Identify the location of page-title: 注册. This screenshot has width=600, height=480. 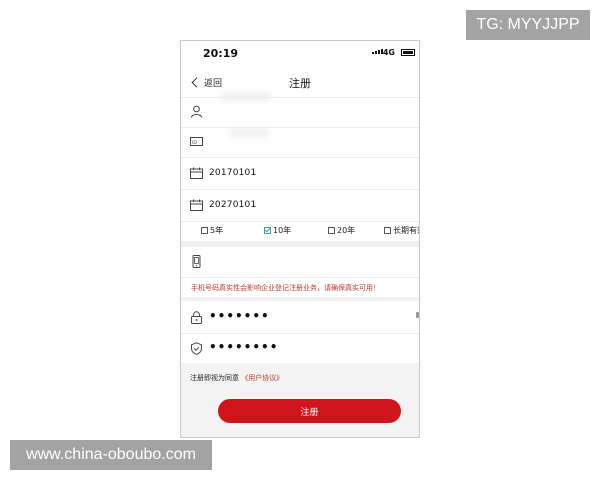
(300, 83).